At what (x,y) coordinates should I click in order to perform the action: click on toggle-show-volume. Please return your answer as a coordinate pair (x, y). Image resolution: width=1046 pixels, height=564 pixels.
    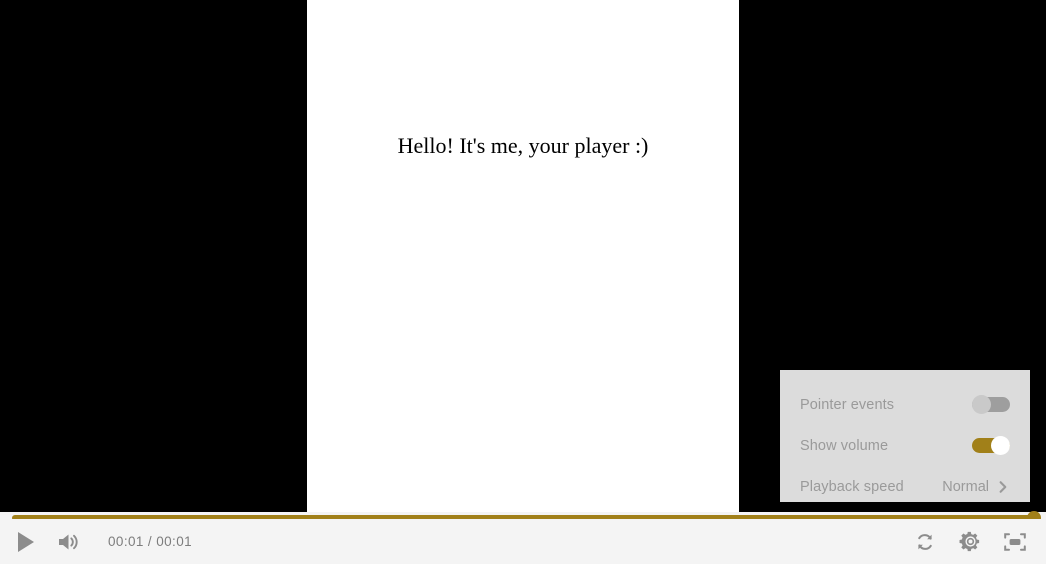
    Looking at the image, I should click on (991, 445).